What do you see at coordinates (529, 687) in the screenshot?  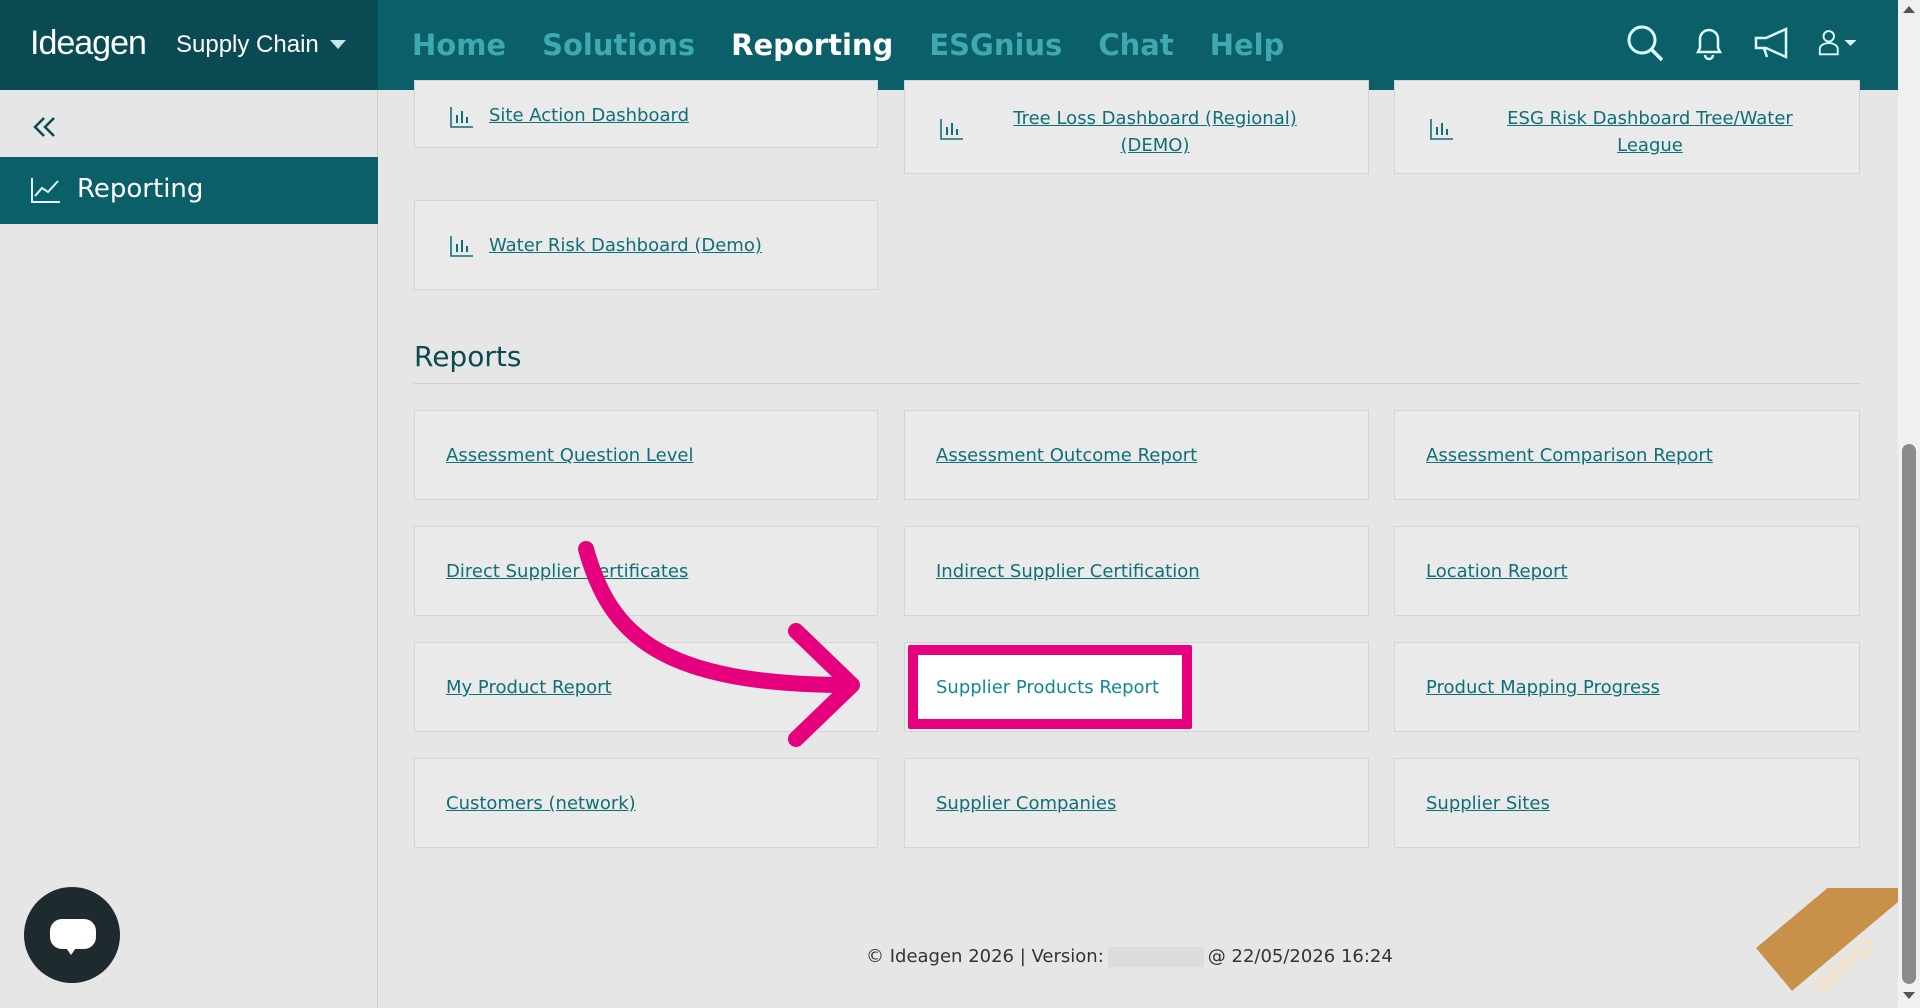 I see `report-link: My Product Report` at bounding box center [529, 687].